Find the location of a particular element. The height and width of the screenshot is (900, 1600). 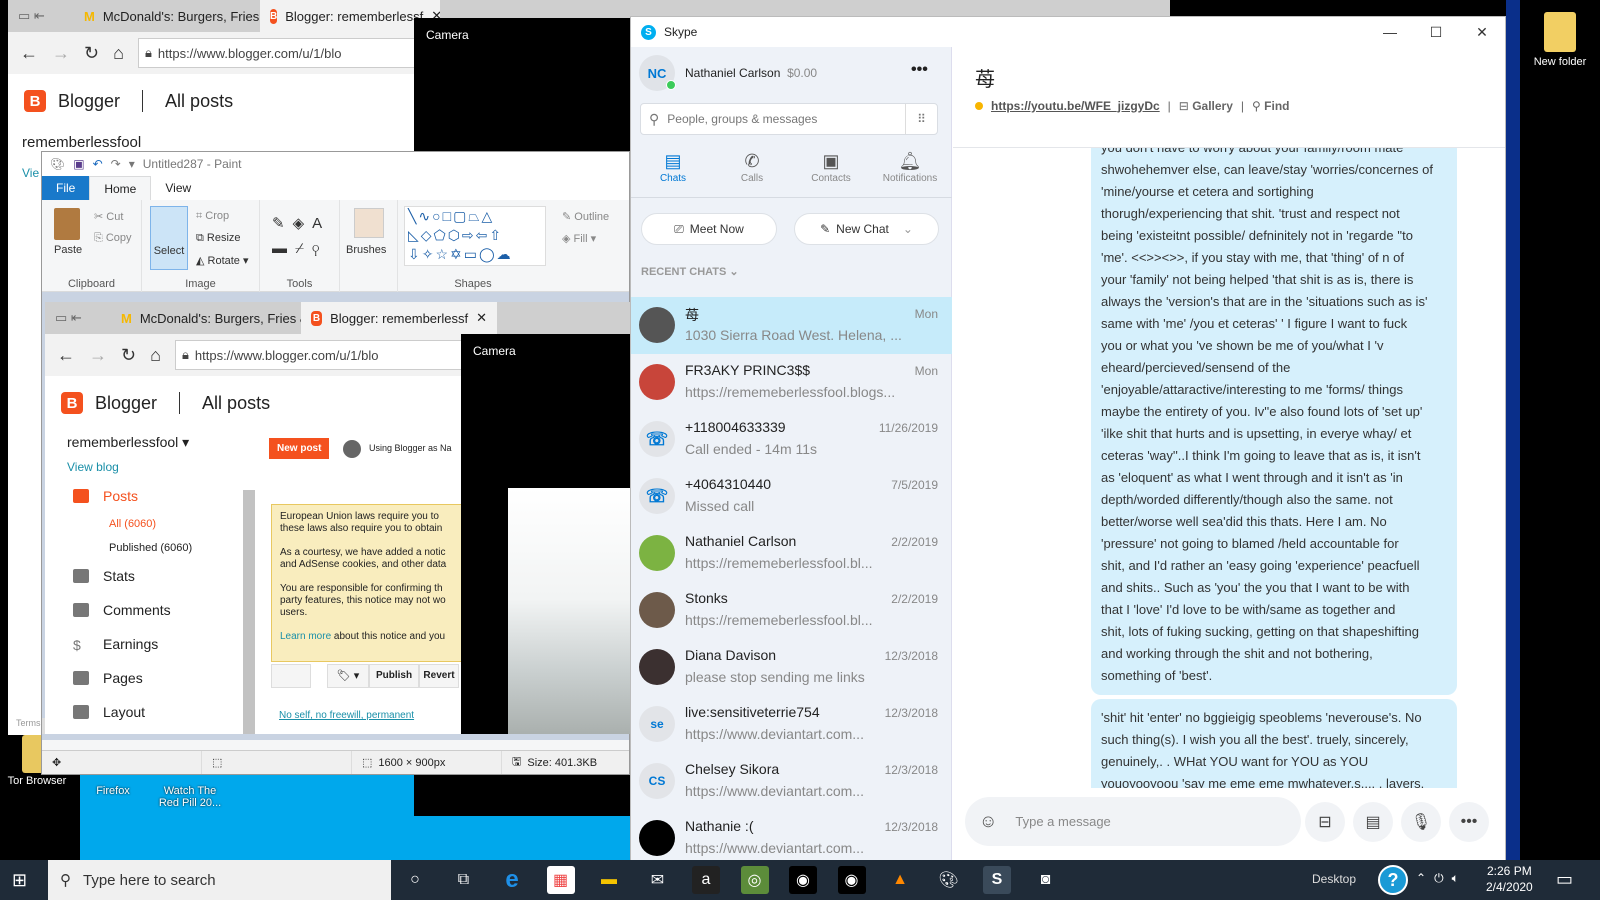

tab-contacts: ▣ Contacts is located at coordinates (831, 167).